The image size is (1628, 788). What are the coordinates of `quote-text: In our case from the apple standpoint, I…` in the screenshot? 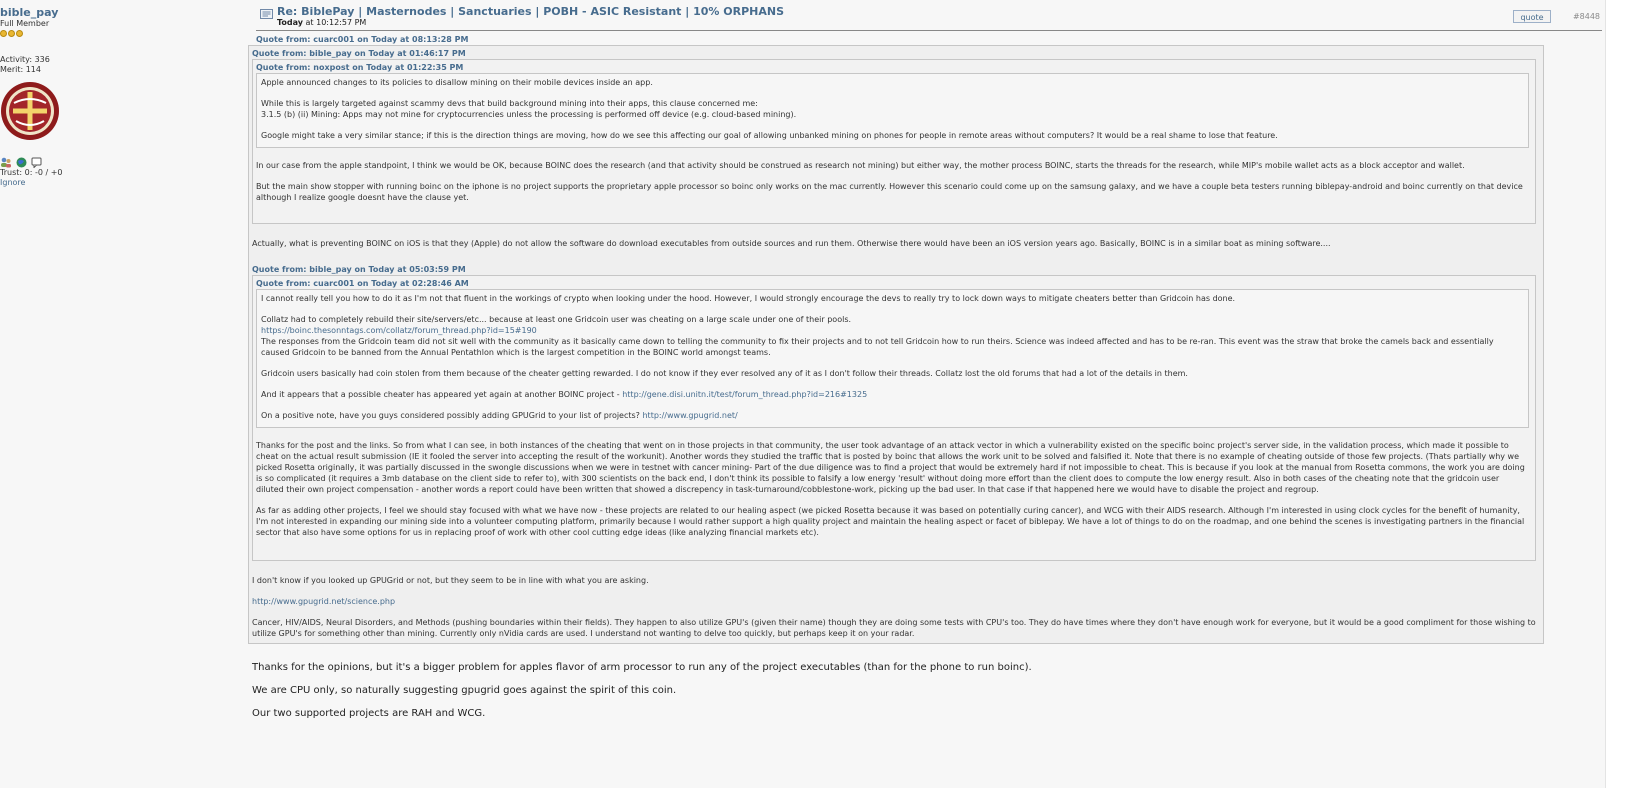 It's located at (860, 165).